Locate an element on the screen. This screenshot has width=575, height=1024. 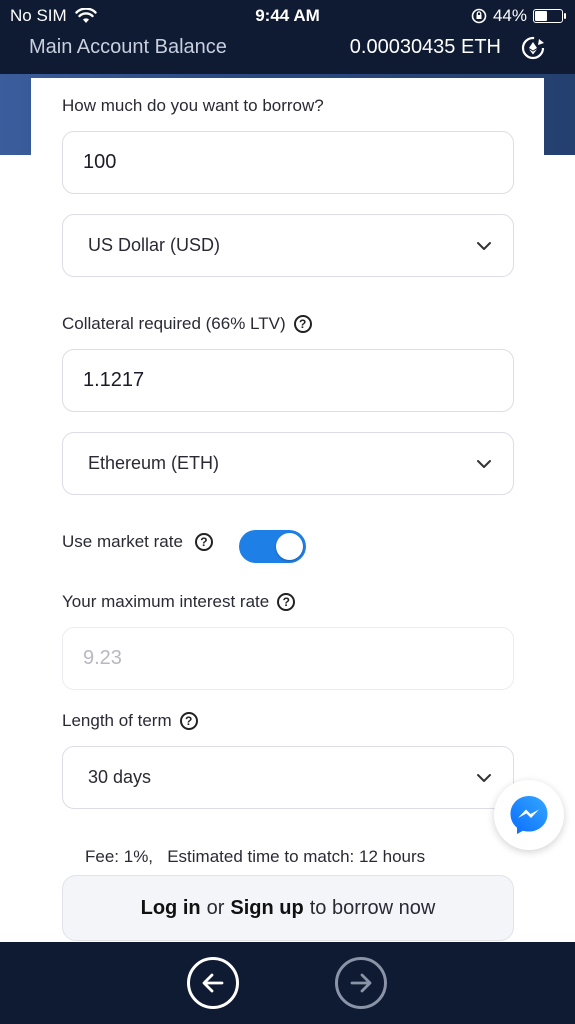
messenger-chat-button is located at coordinates (529, 815).